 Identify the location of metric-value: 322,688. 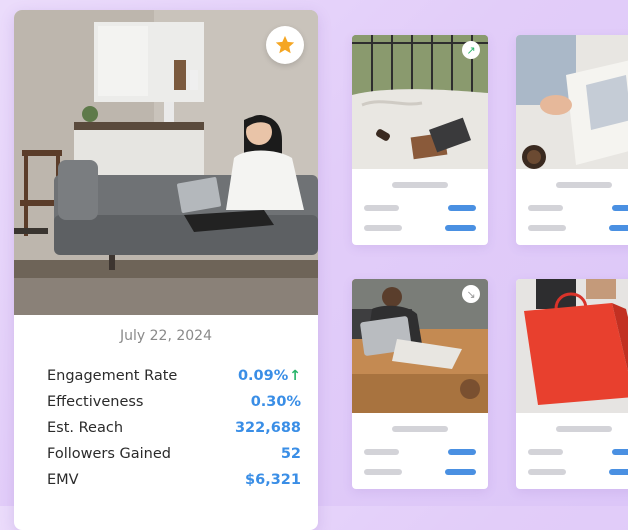
(267, 428).